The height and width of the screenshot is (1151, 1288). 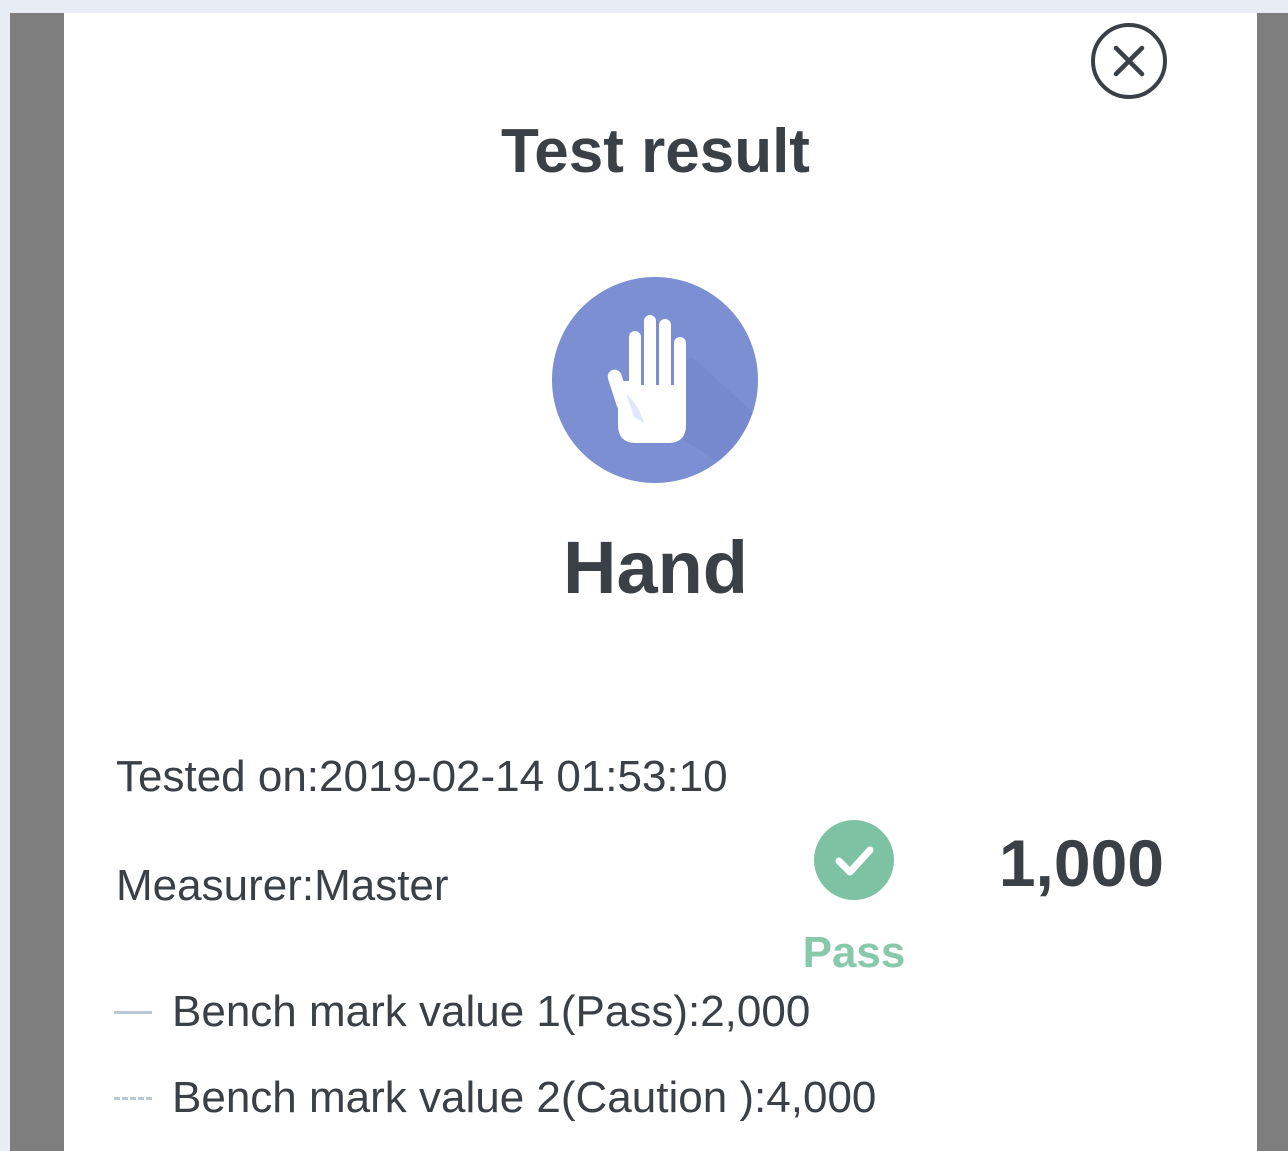 I want to click on status-label: Pass, so click(x=854, y=952).